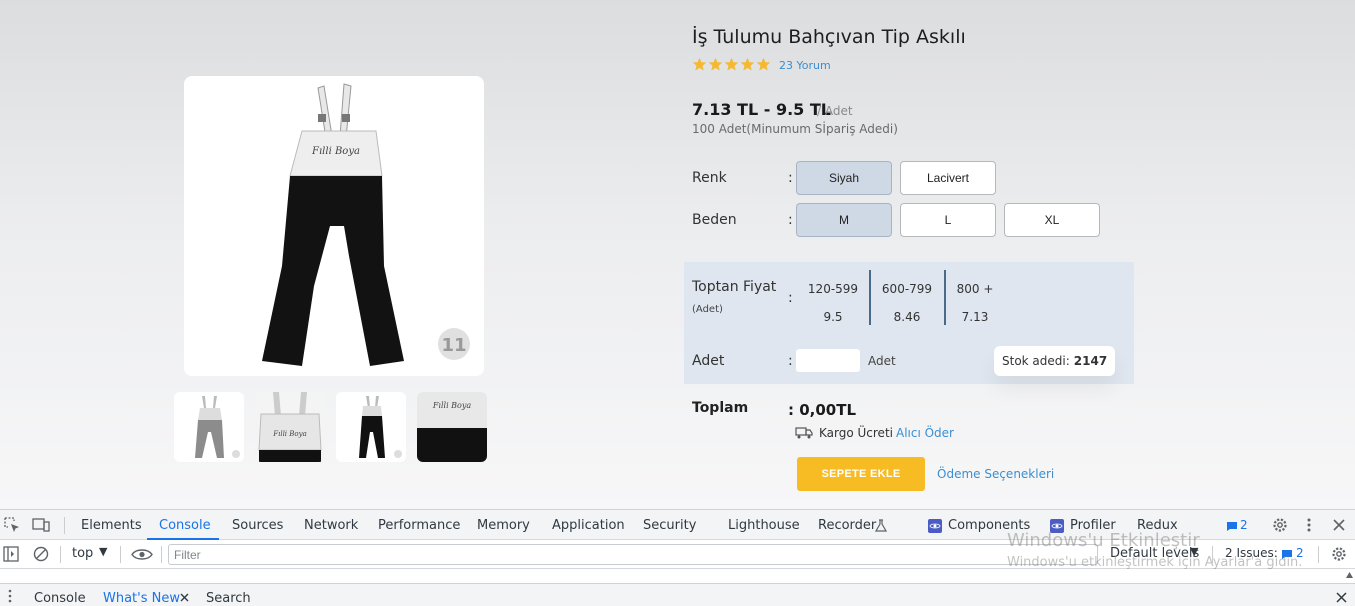 The image size is (1355, 606). What do you see at coordinates (764, 525) in the screenshot?
I see `tab-lighthouse: Lighthouse` at bounding box center [764, 525].